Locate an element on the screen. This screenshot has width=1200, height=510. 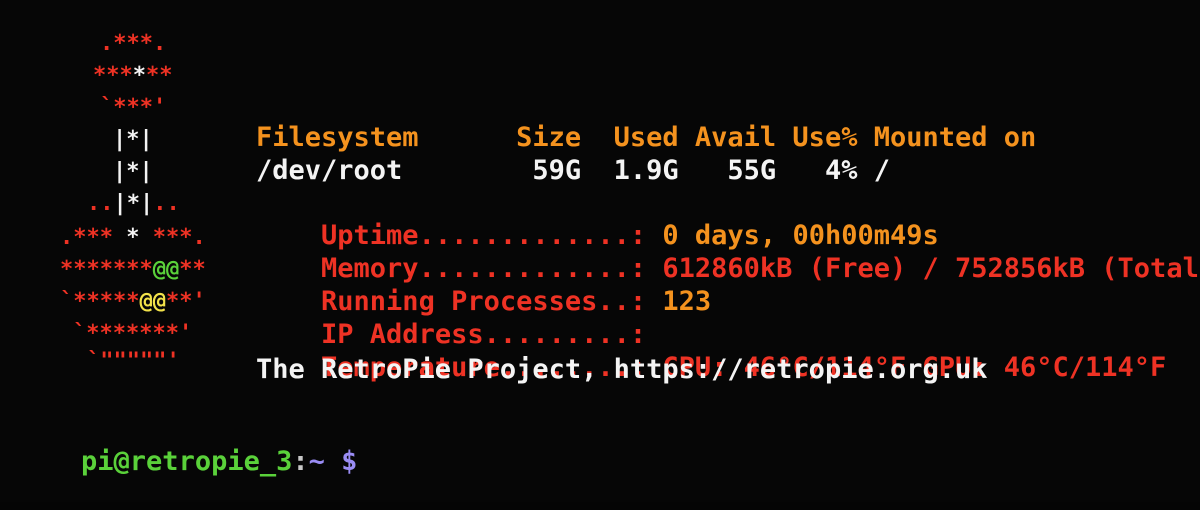
df-row-root: /dev/root 59G 1.9G 55G 4% / is located at coordinates (573, 170).